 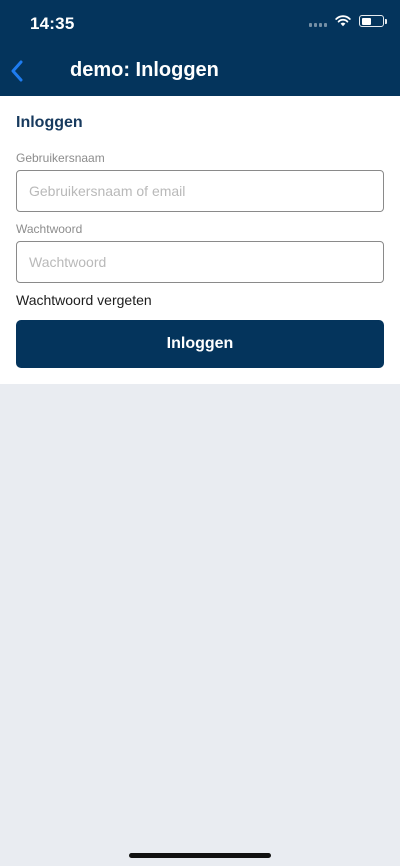 I want to click on back-button, so click(x=17, y=71).